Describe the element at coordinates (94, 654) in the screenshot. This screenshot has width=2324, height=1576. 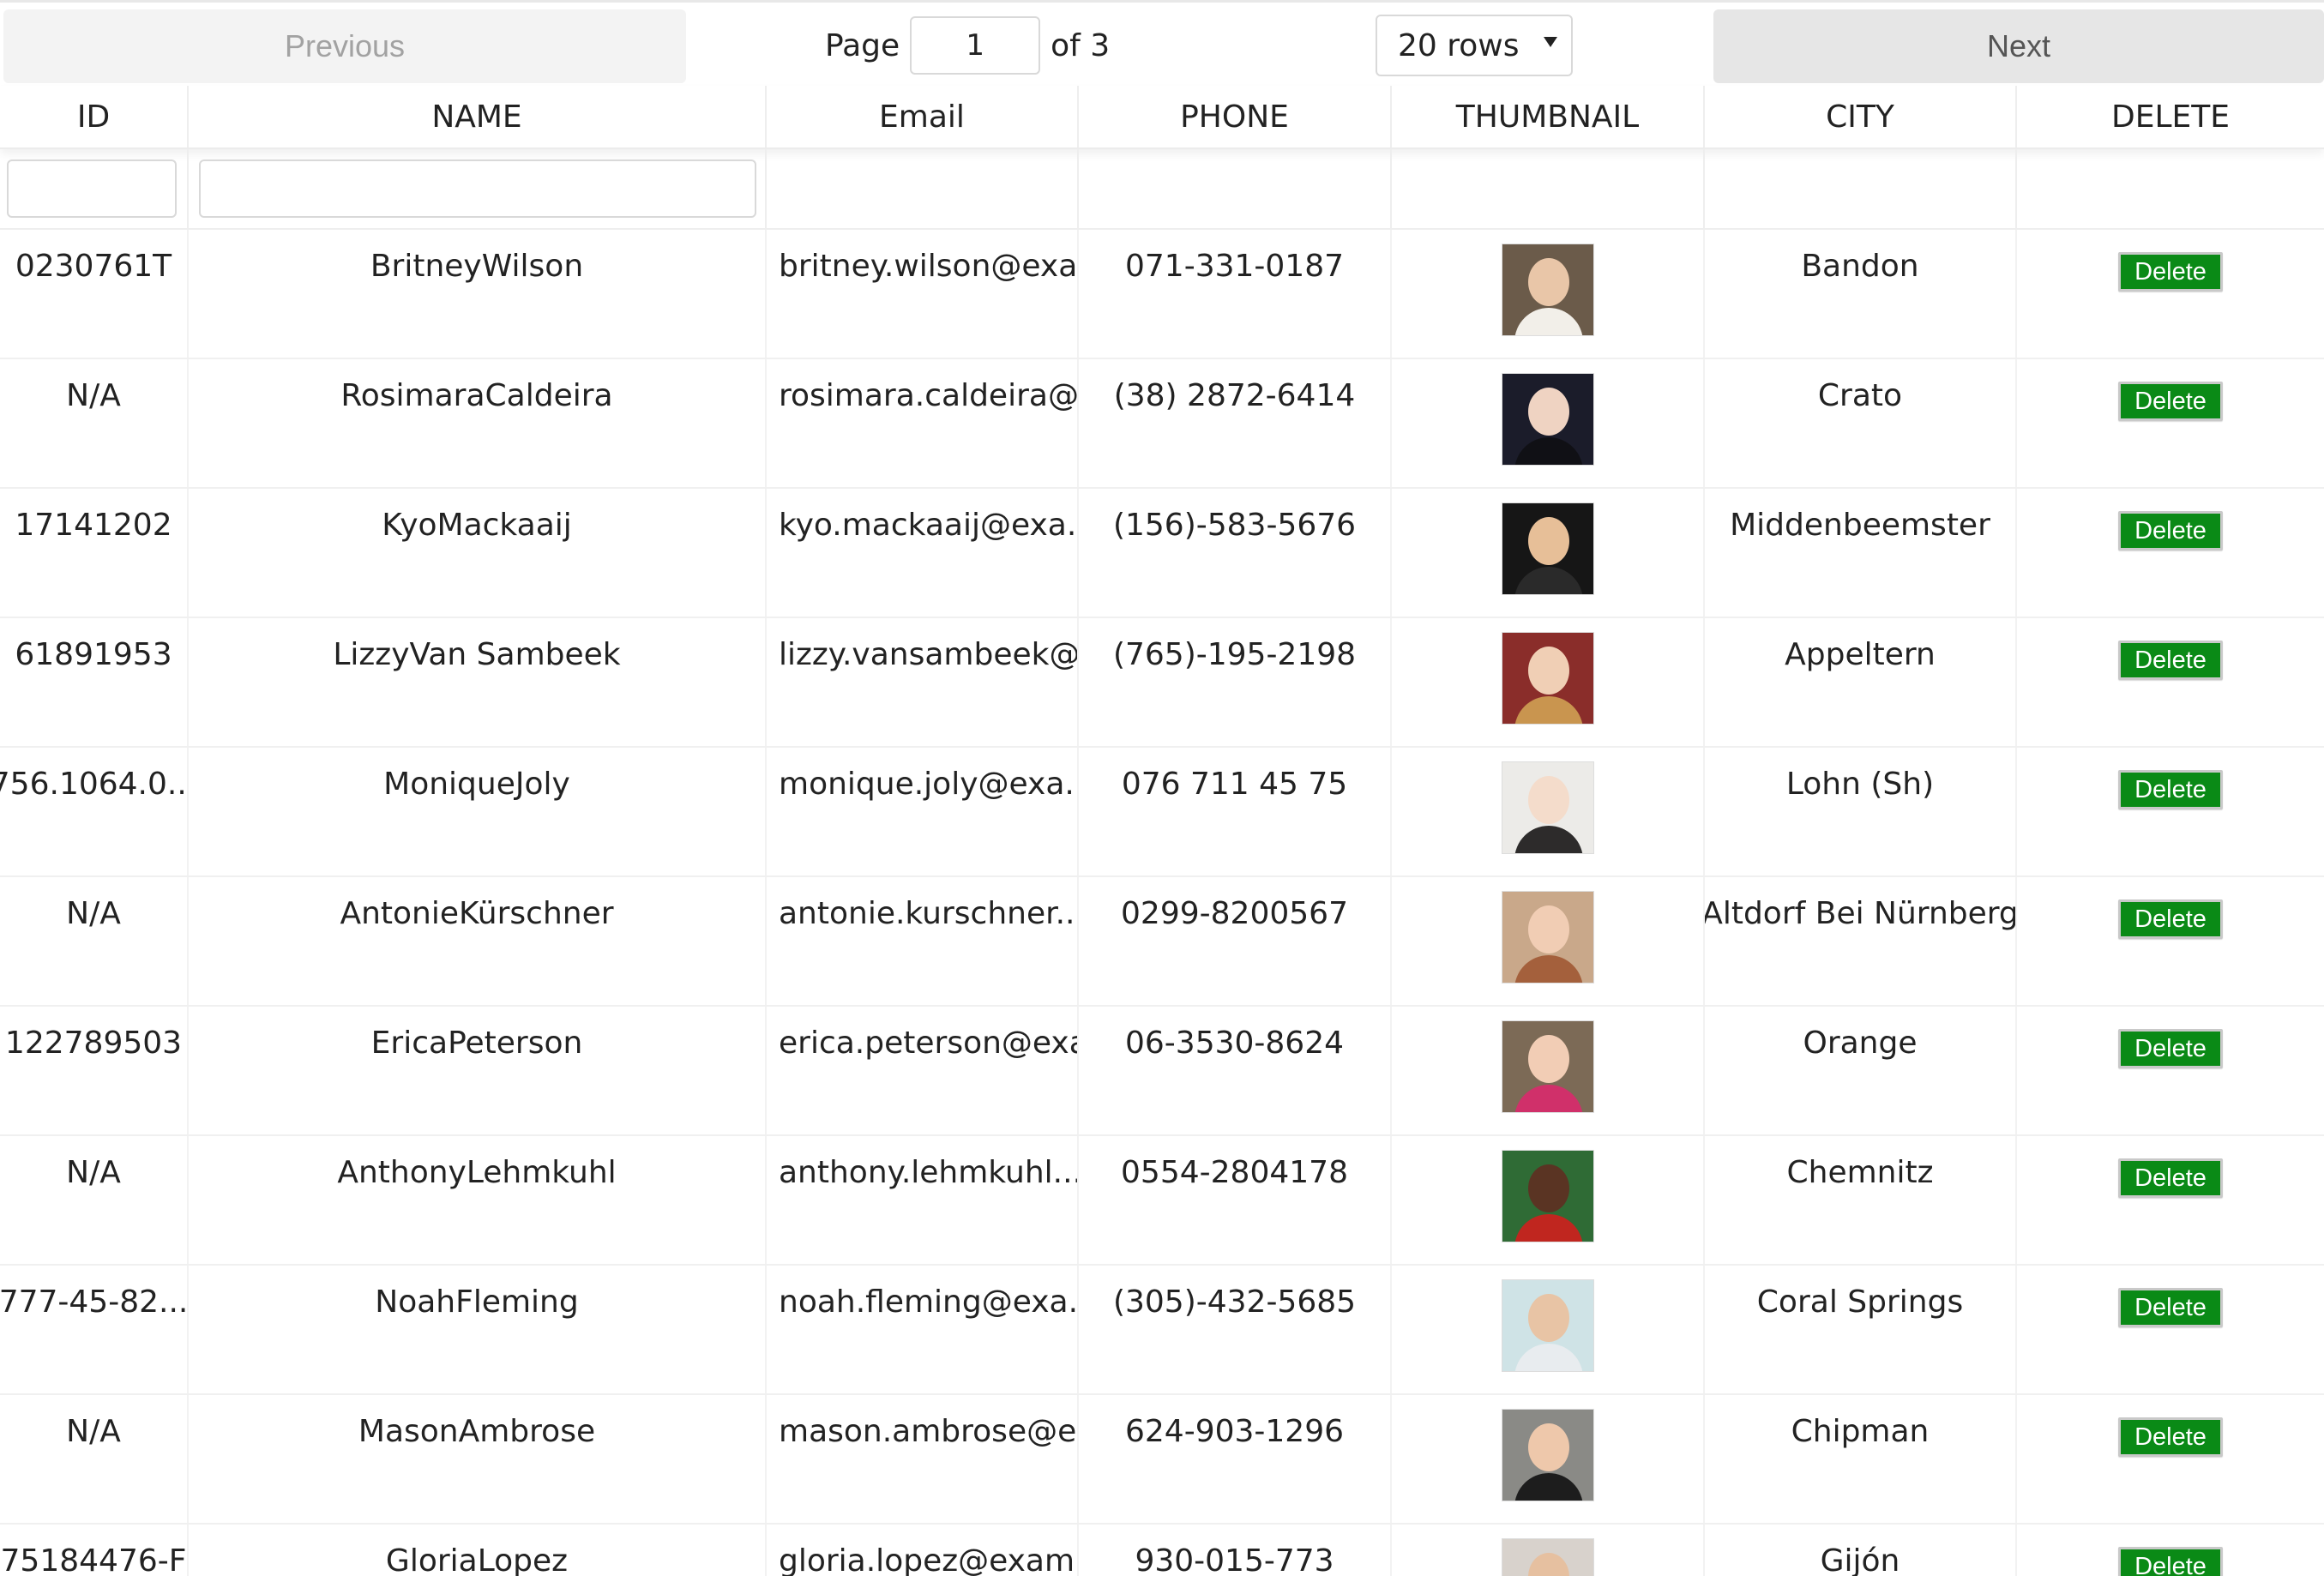
I see `id-text: 61891953` at that location.